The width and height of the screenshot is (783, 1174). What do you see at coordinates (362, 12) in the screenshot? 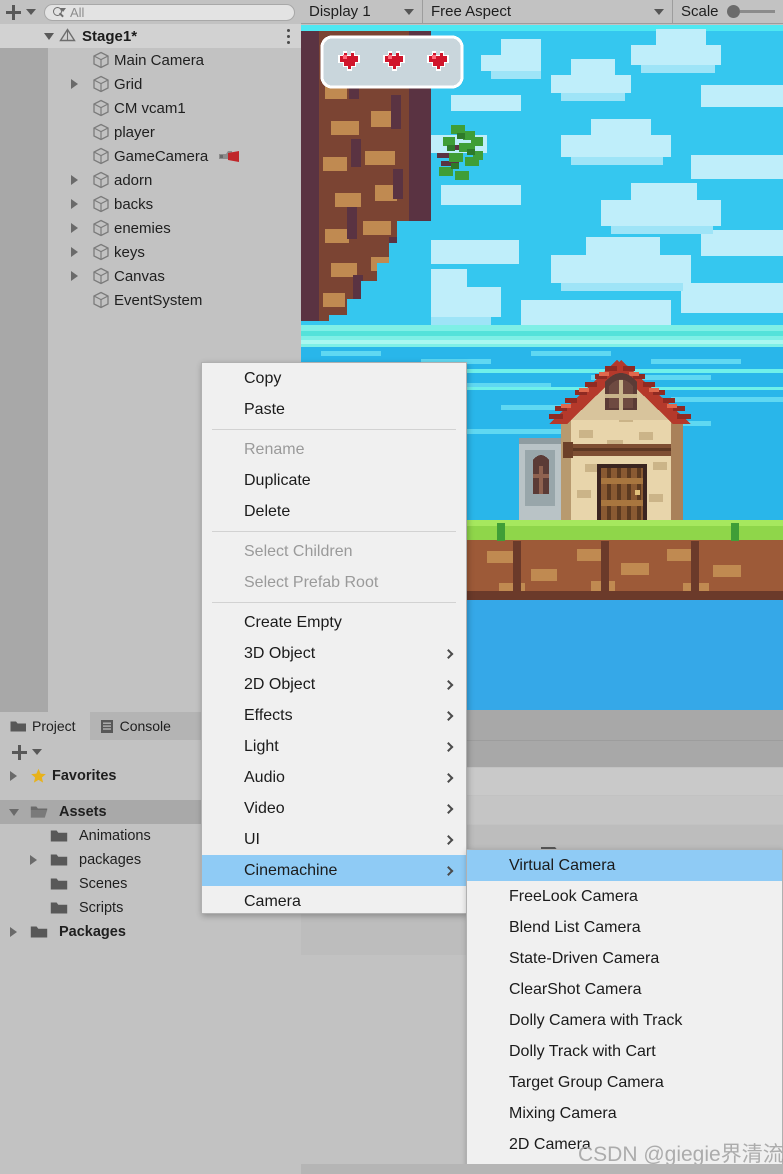
I see `display-dropdown: Display 1` at bounding box center [362, 12].